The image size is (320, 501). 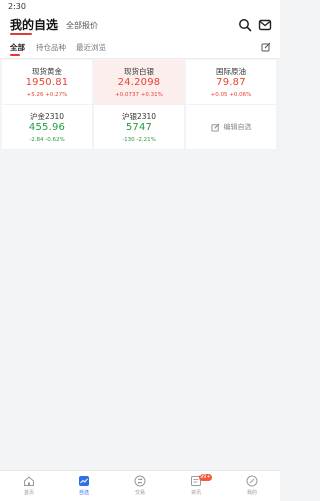 What do you see at coordinates (231, 71) in the screenshot?
I see `quote-name: 国际原油` at bounding box center [231, 71].